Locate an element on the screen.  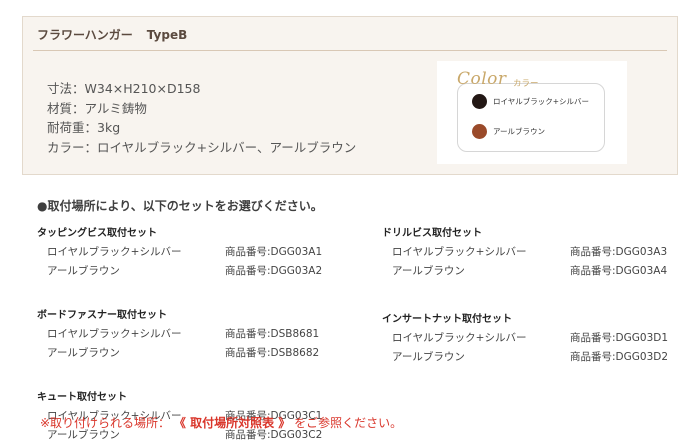
swatch-label: ロイヤルブラック+シルバー is located at coordinates (541, 101).